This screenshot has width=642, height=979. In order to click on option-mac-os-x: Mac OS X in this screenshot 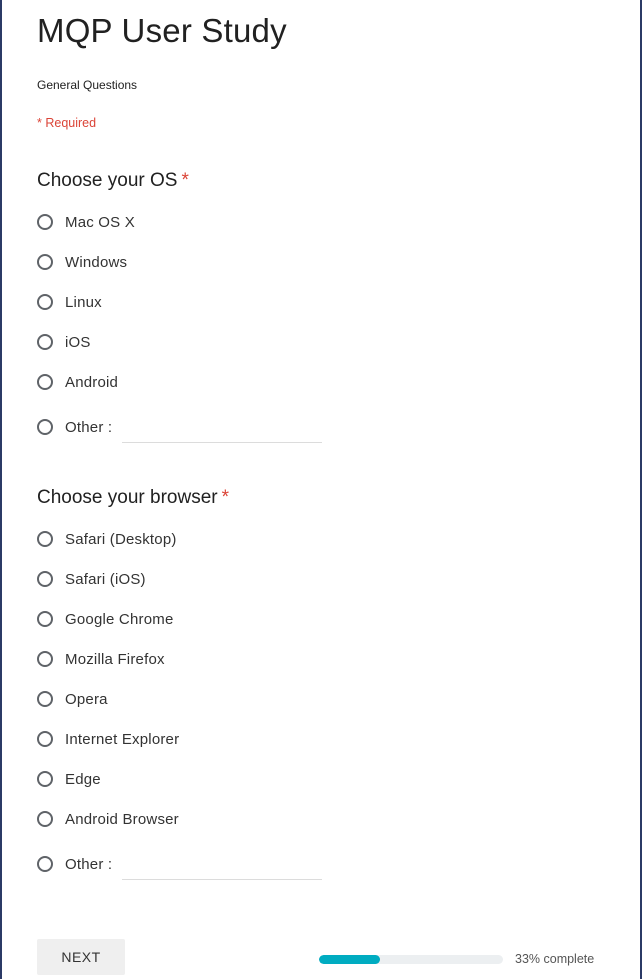, I will do `click(86, 222)`.